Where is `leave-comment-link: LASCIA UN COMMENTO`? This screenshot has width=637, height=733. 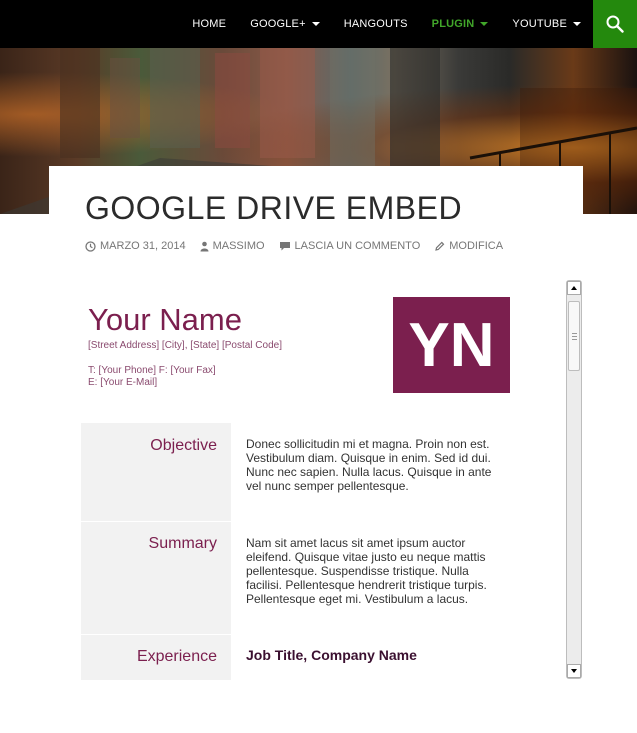
leave-comment-link: LASCIA UN COMMENTO is located at coordinates (350, 246).